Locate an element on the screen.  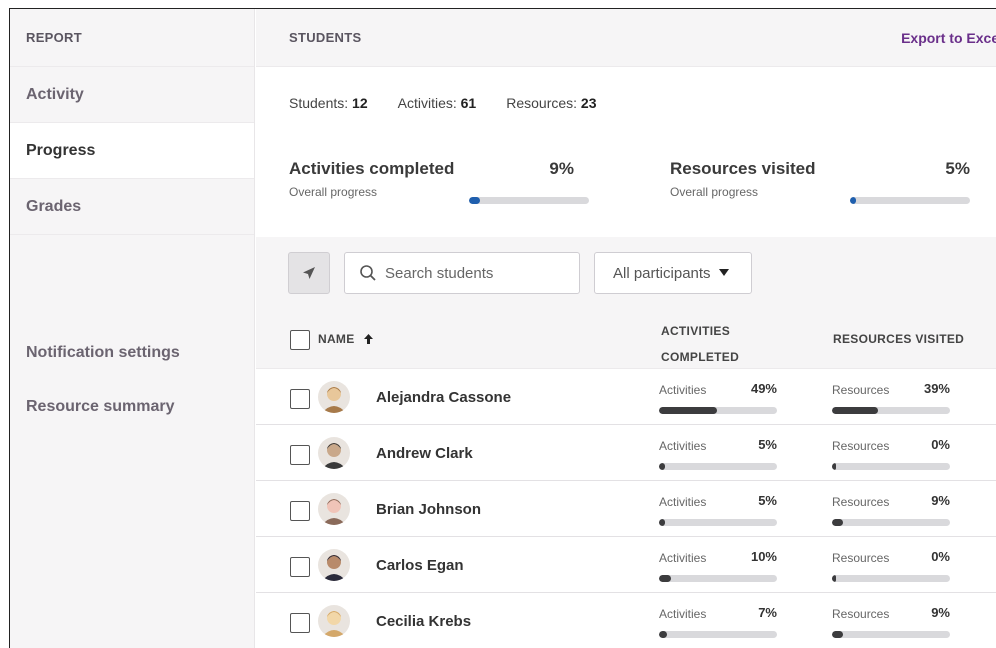
page-title: STUDENTS is located at coordinates (325, 37).